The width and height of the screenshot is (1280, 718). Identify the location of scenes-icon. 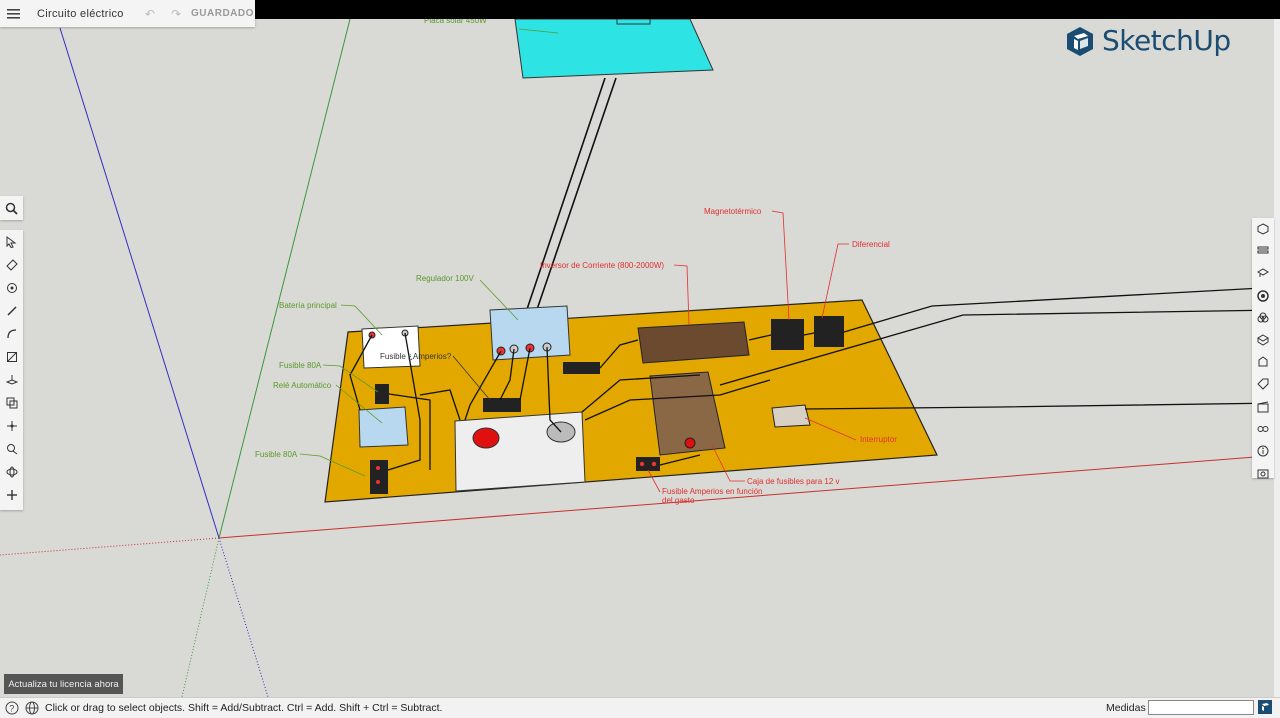
(1263, 407).